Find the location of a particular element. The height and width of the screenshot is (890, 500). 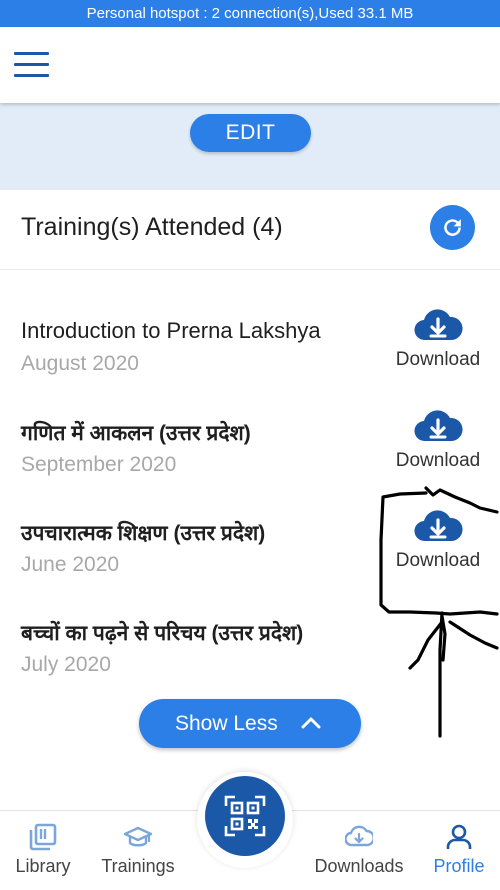

training-date: June 2020 is located at coordinates (70, 564).